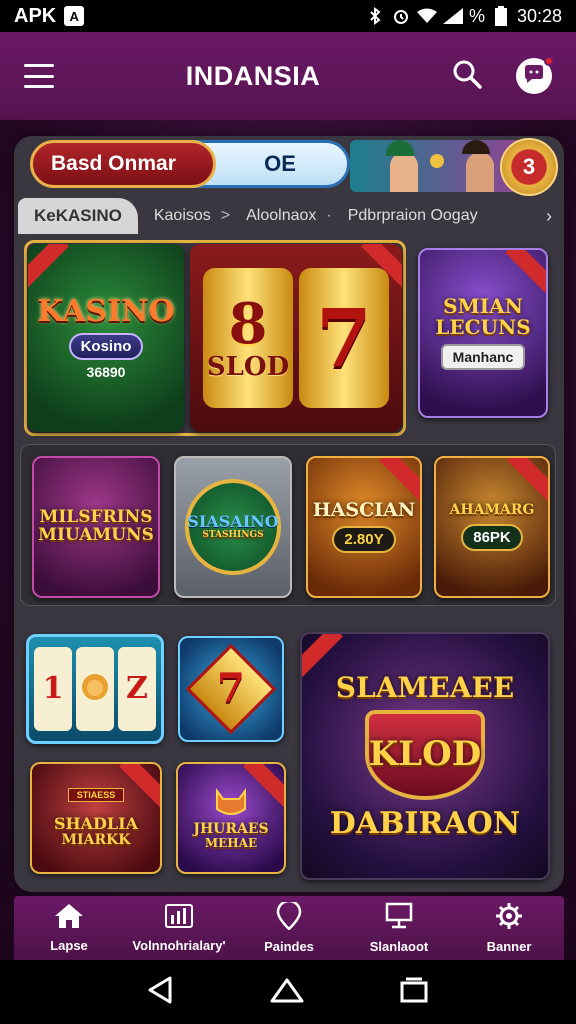 The height and width of the screenshot is (1024, 576). What do you see at coordinates (425, 687) in the screenshot?
I see `game-logo: SLAMEAEE` at bounding box center [425, 687].